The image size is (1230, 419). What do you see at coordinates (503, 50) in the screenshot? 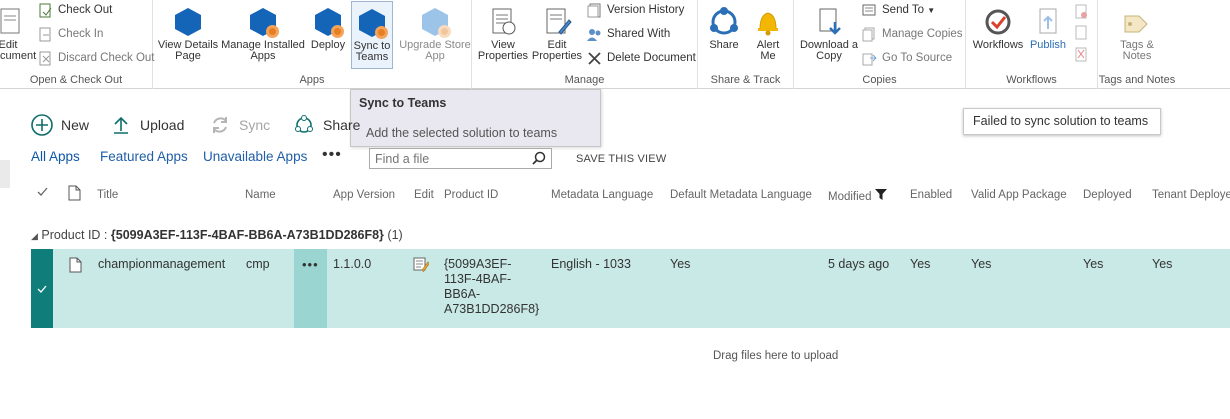
I see `view-properties-label: View Properties` at bounding box center [503, 50].